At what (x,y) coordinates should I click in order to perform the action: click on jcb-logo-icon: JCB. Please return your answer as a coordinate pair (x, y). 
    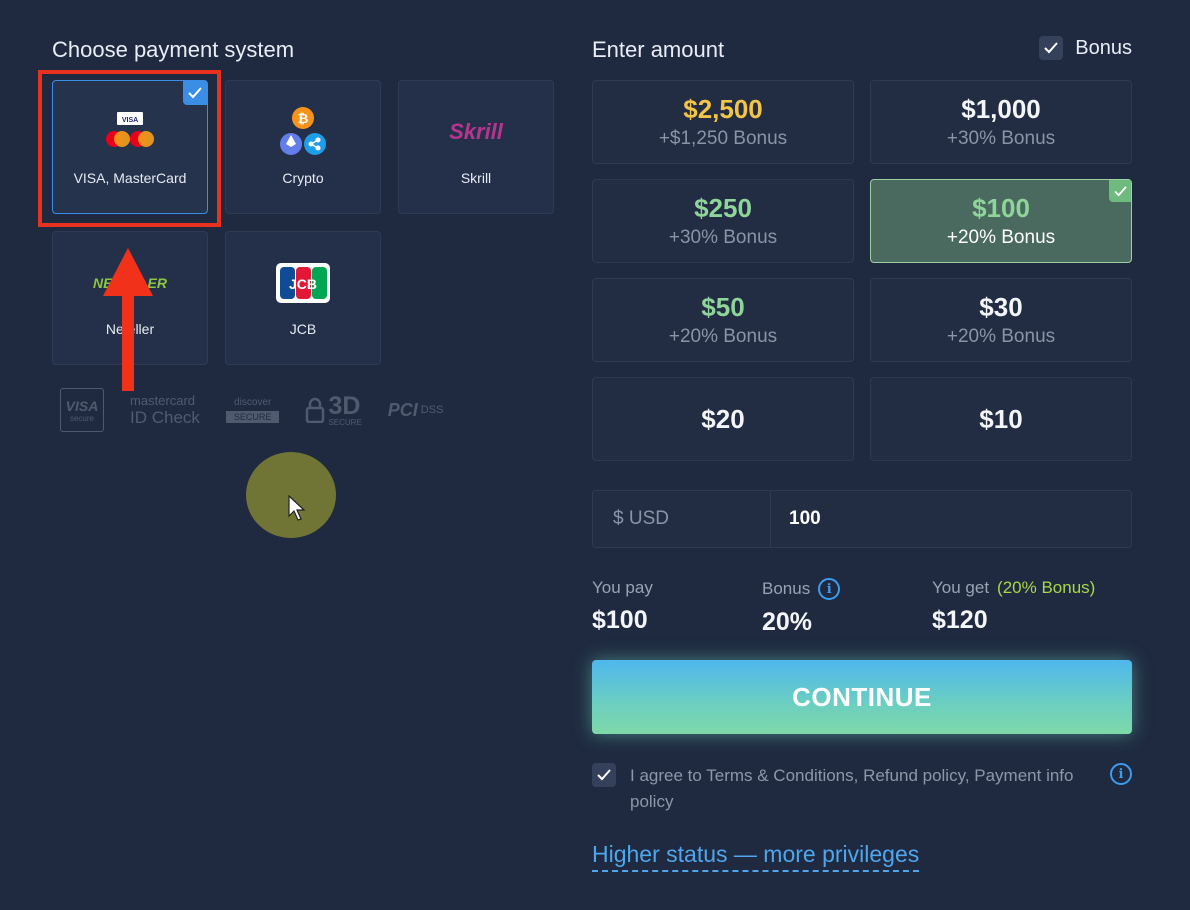
    Looking at the image, I should click on (303, 283).